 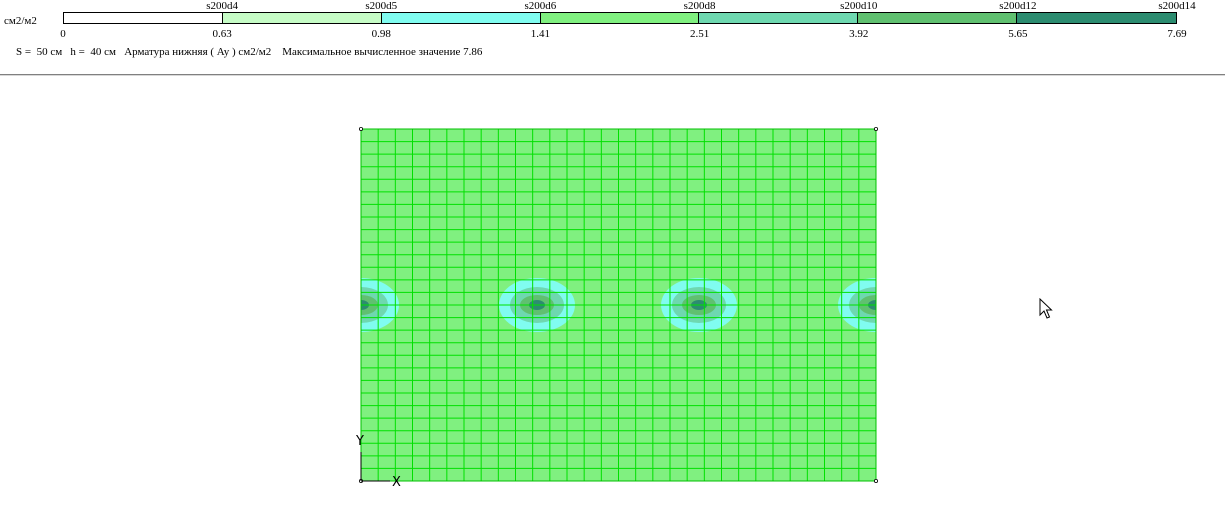 I want to click on axis-x-label: X, so click(x=396, y=482).